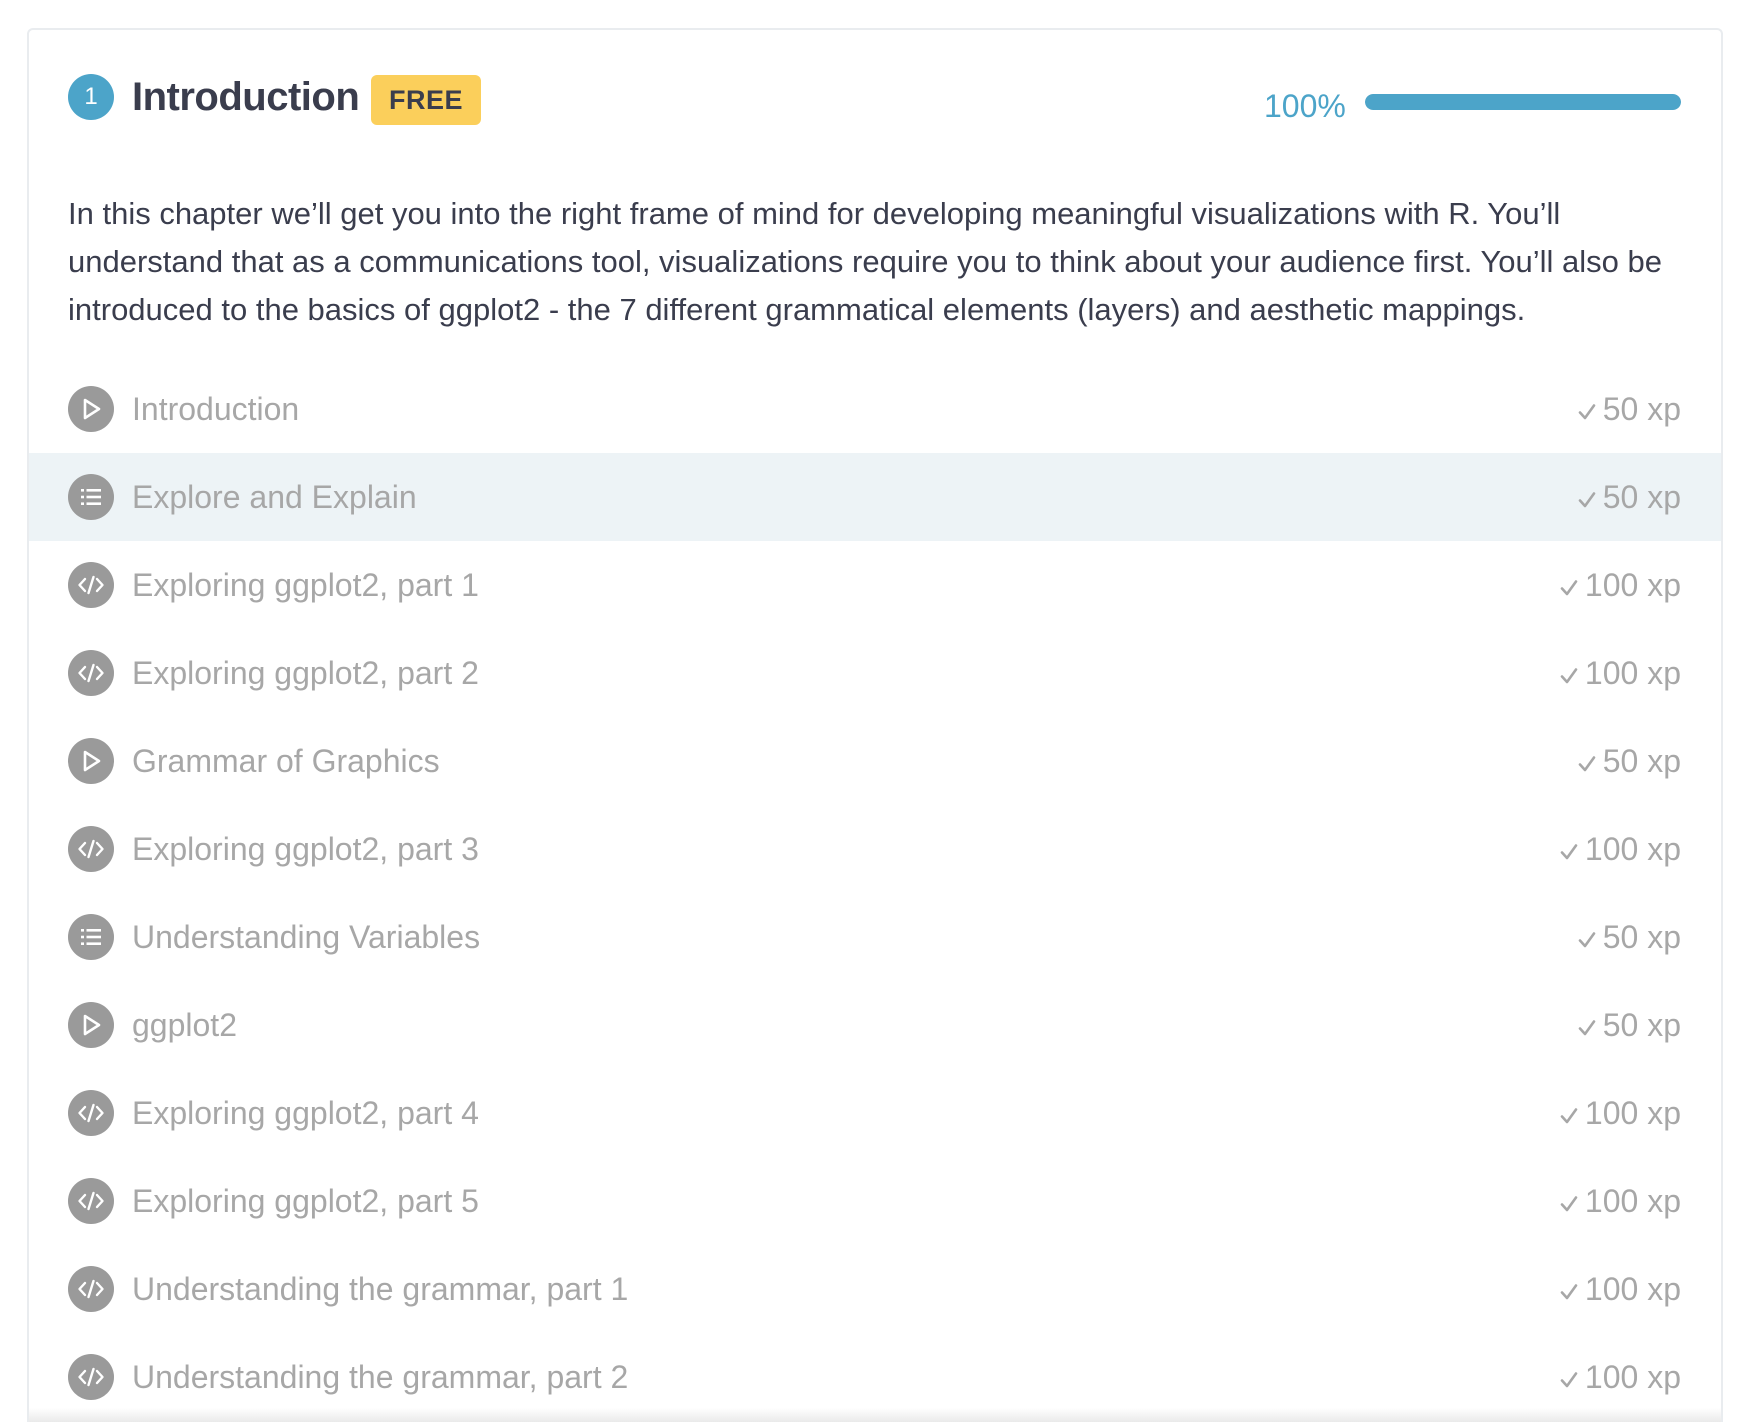 The width and height of the screenshot is (1752, 1422). I want to click on progress-bar, so click(1523, 102).